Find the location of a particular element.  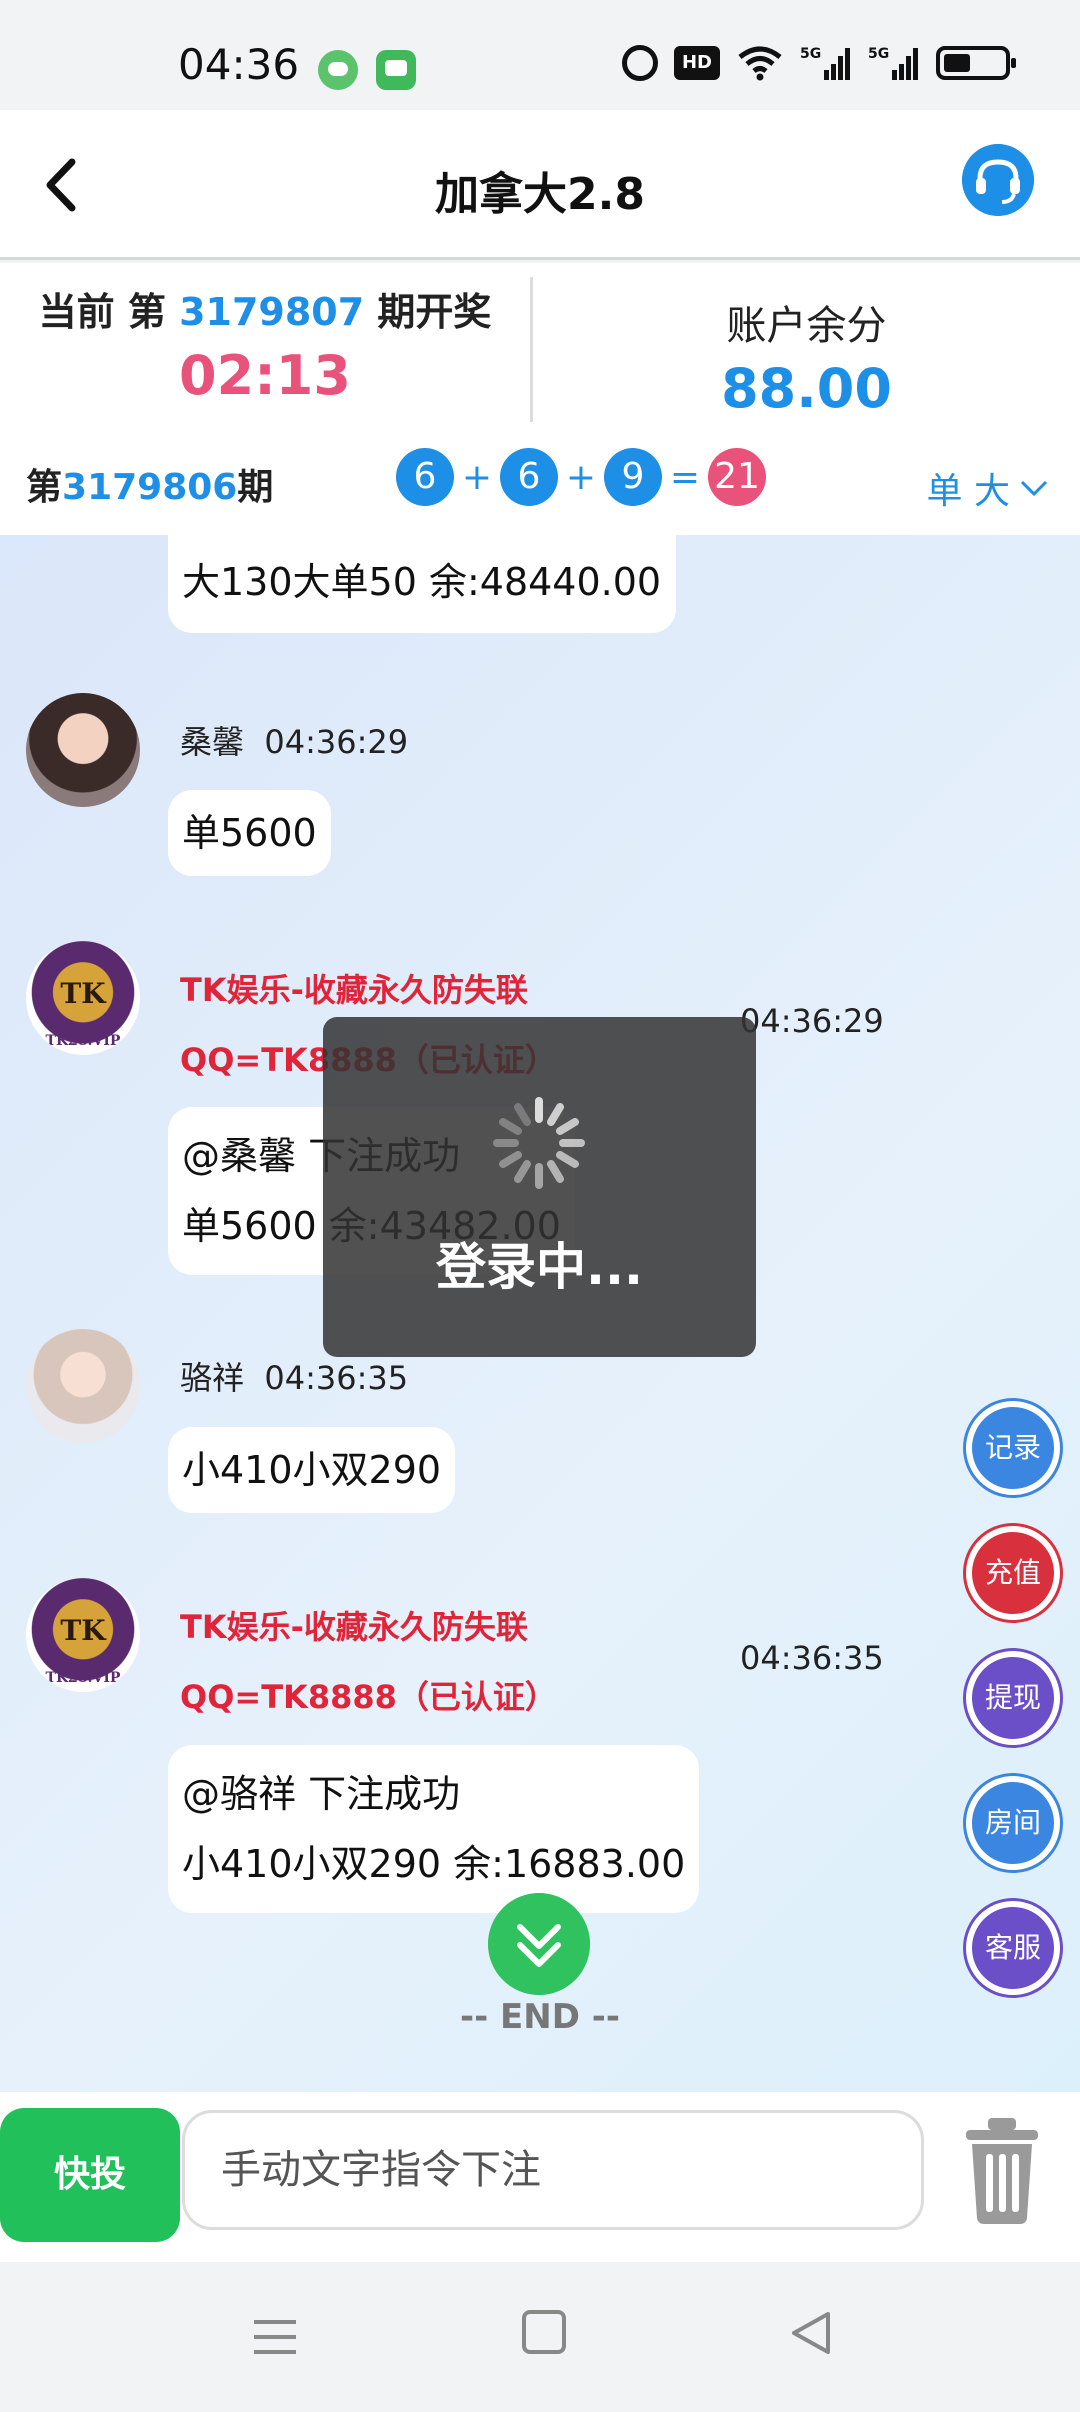

room-label: 房间 is located at coordinates (1012, 1822).